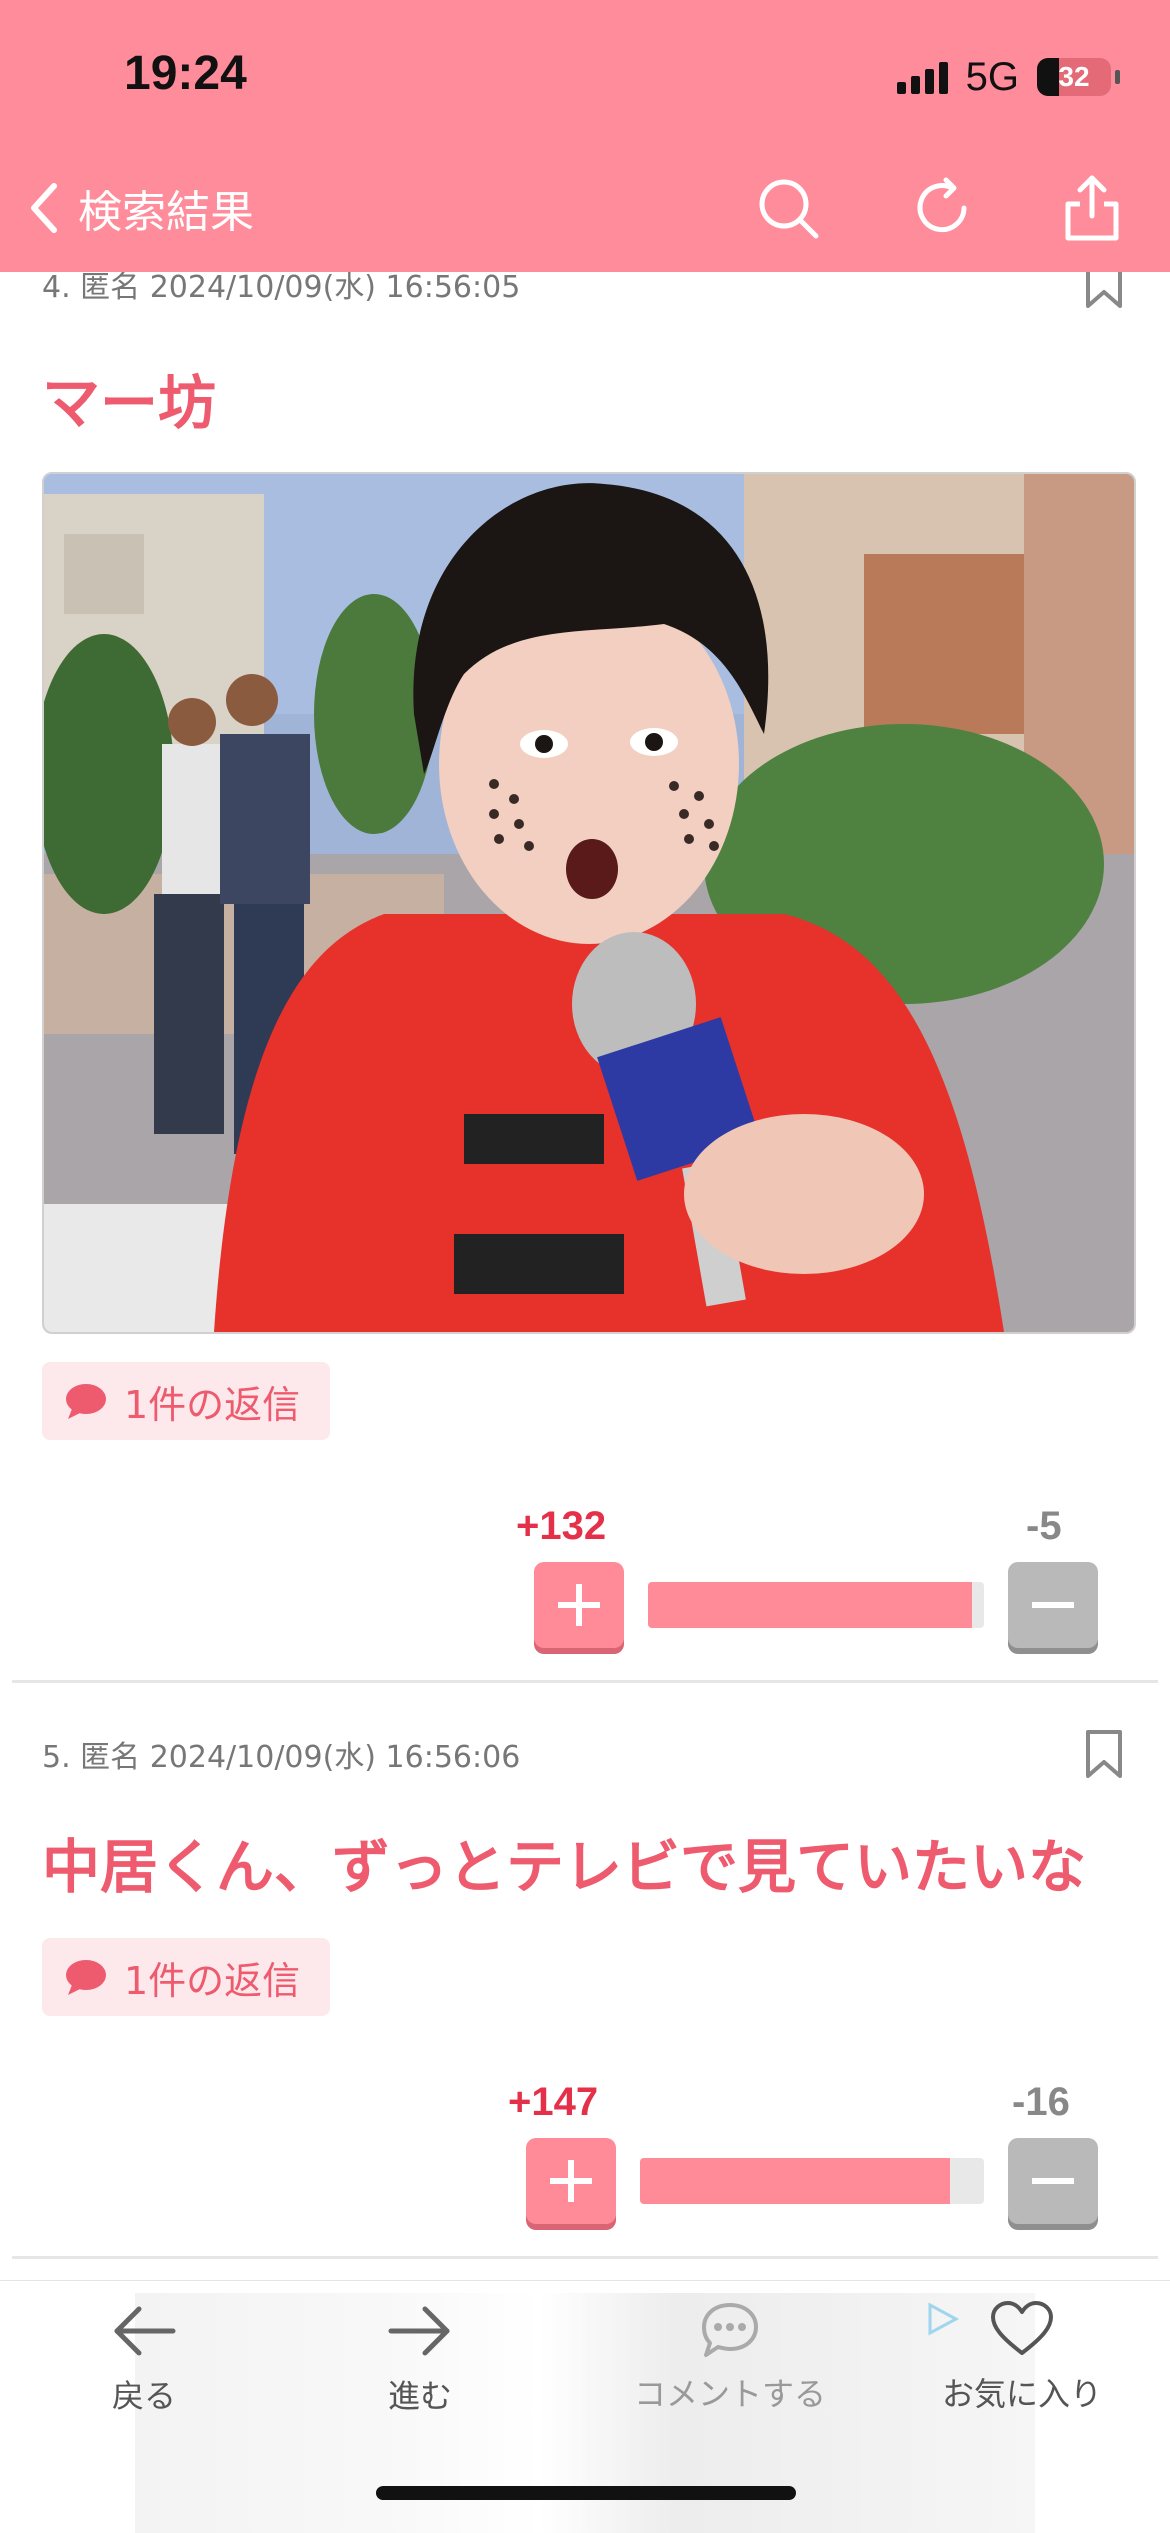 The width and height of the screenshot is (1170, 2533). Describe the element at coordinates (1044, 1526) in the screenshot. I see `minus-score: -5` at that location.